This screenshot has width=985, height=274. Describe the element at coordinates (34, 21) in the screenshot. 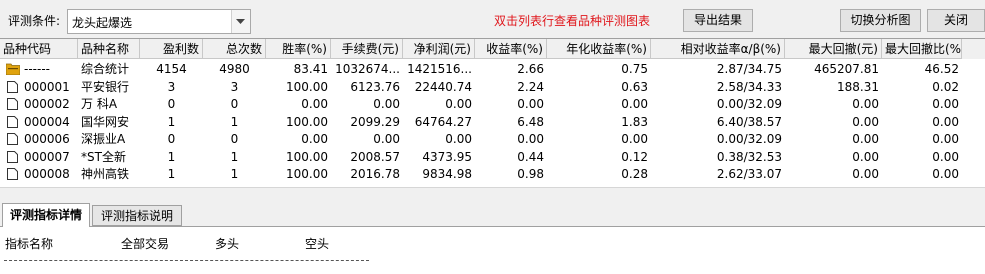

I see `condition-label: 评测条件:` at that location.